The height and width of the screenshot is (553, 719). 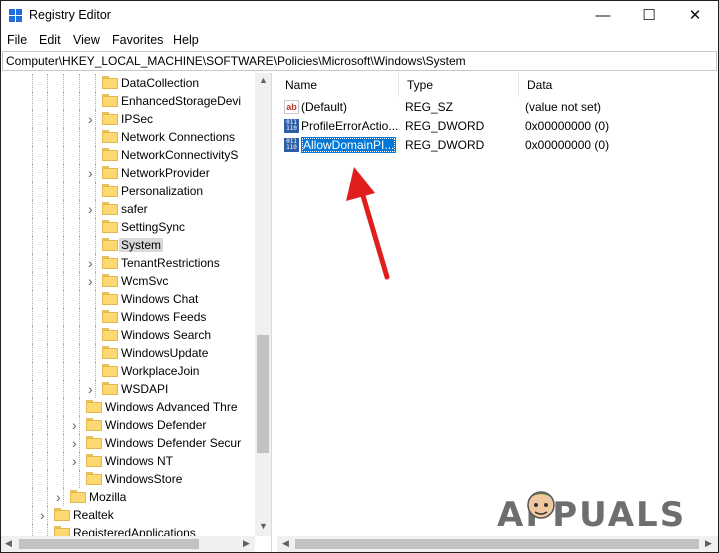 I want to click on tree-item: DataCollection, so click(x=128, y=83).